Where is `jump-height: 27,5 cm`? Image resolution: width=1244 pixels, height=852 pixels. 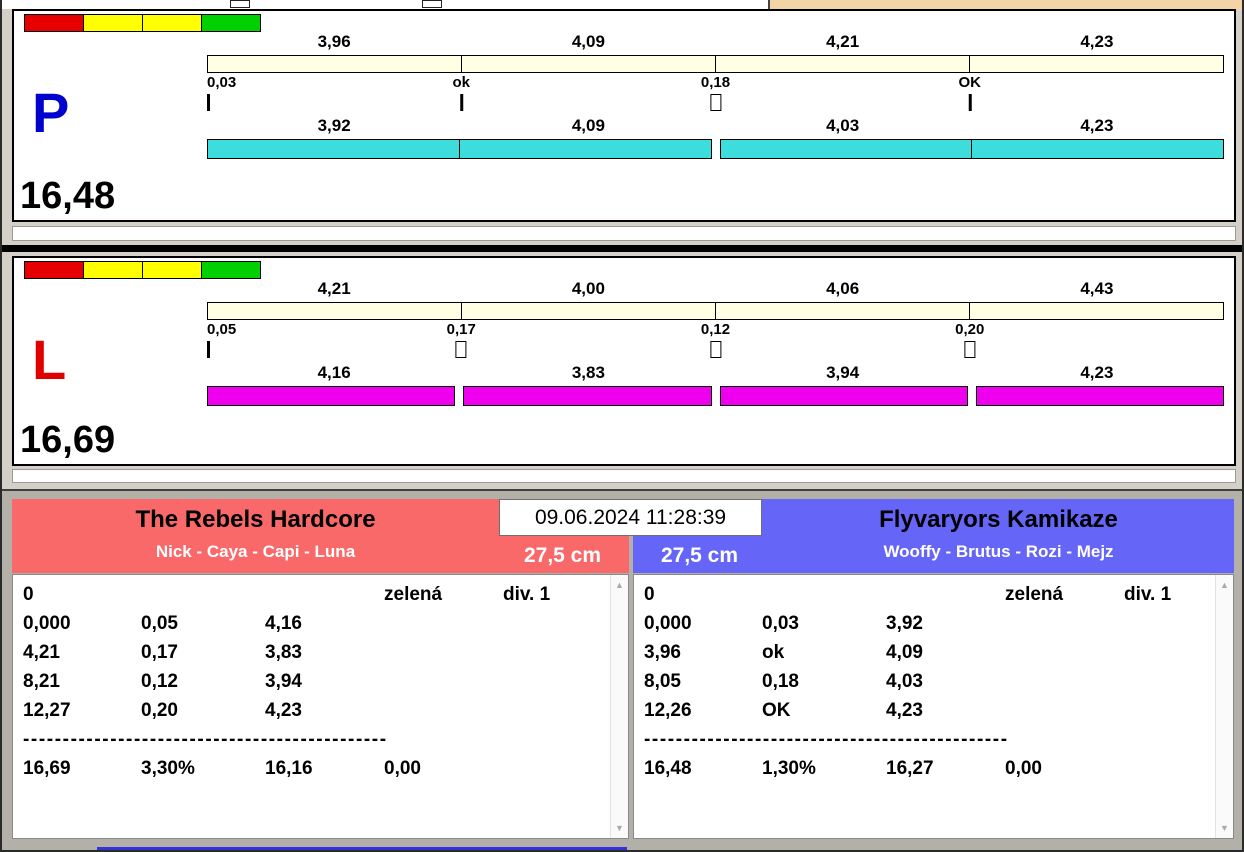 jump-height: 27,5 cm is located at coordinates (699, 555).